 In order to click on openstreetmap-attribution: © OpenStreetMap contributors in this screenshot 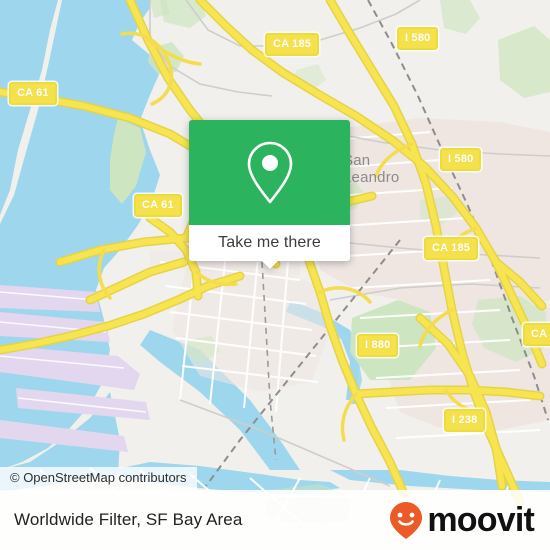, I will do `click(98, 478)`.